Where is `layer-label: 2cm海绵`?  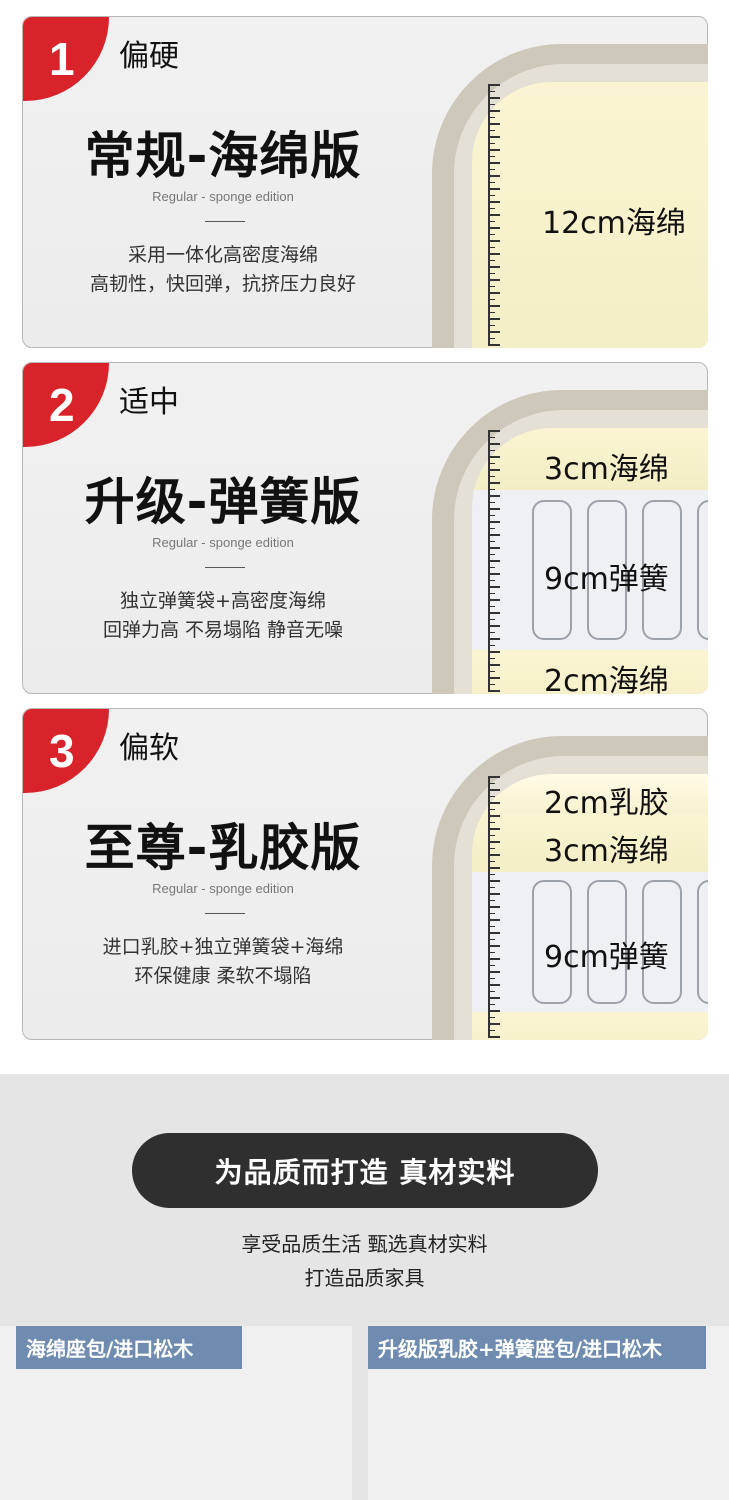 layer-label: 2cm海绵 is located at coordinates (606, 681).